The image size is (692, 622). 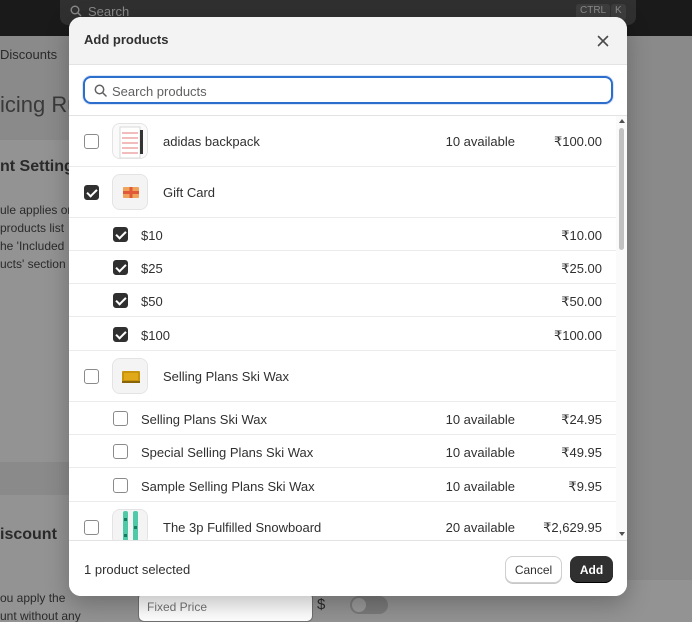 I want to click on variant-price: ₹49.95, so click(x=581, y=452).